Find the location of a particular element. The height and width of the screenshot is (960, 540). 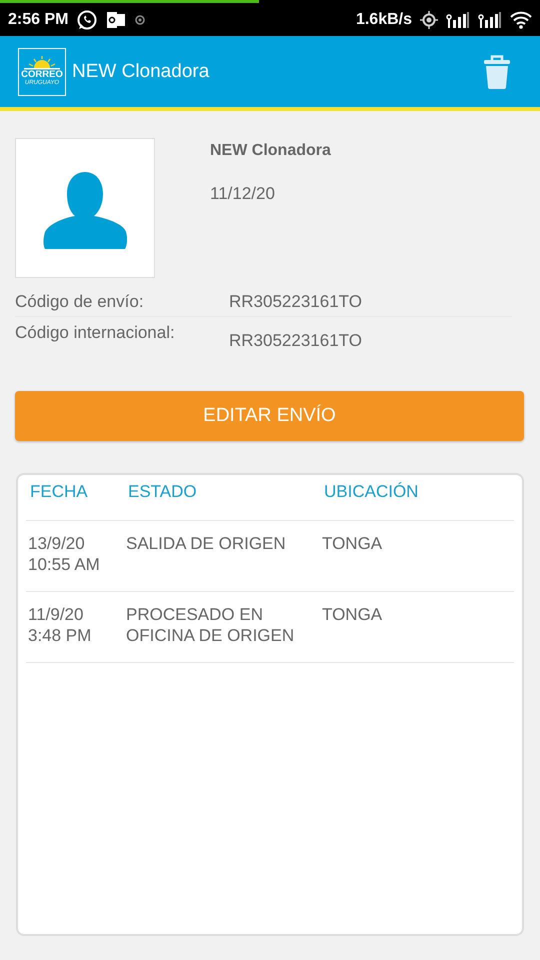

table-cell-text: PROCESADO EN OFICINA DE ORIGEN is located at coordinates (211, 625).